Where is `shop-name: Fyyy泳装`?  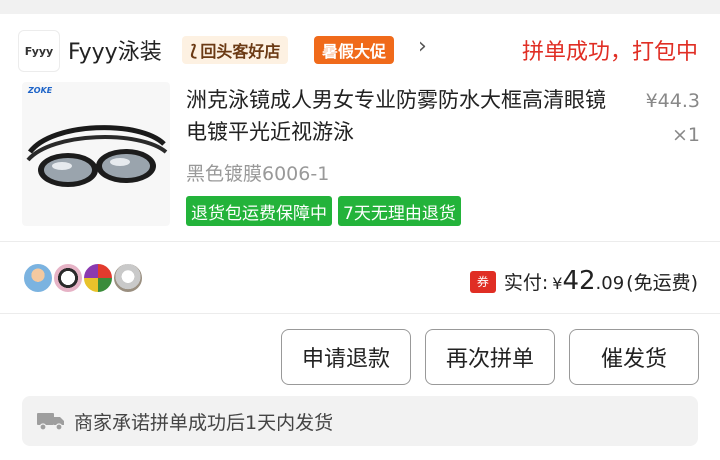 shop-name: Fyyy泳装 is located at coordinates (115, 50).